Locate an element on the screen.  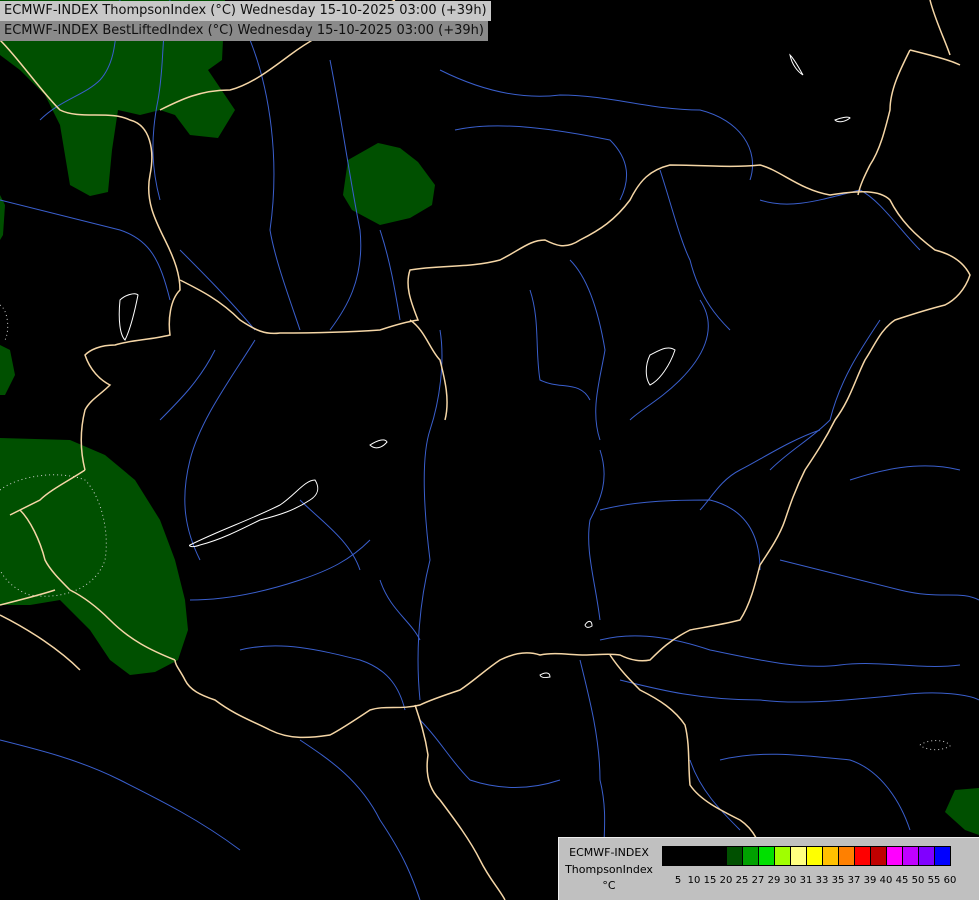
legend-tick-label: 50 is located at coordinates (918, 880).